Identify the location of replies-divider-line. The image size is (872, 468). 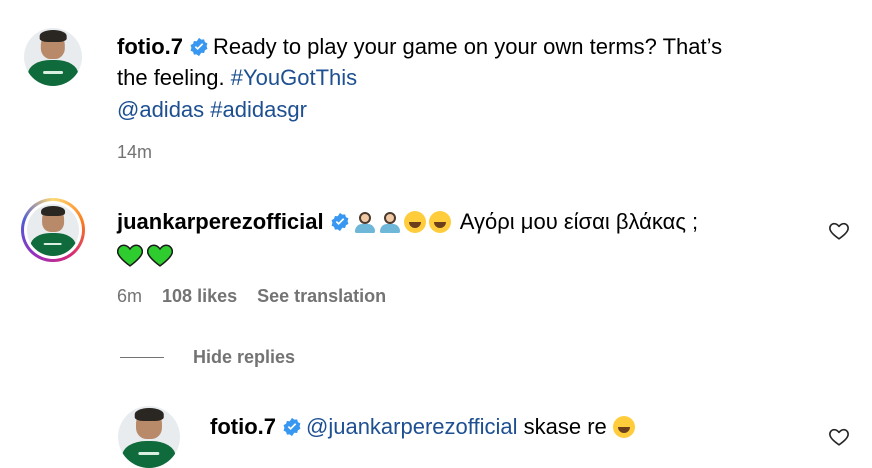
(142, 357).